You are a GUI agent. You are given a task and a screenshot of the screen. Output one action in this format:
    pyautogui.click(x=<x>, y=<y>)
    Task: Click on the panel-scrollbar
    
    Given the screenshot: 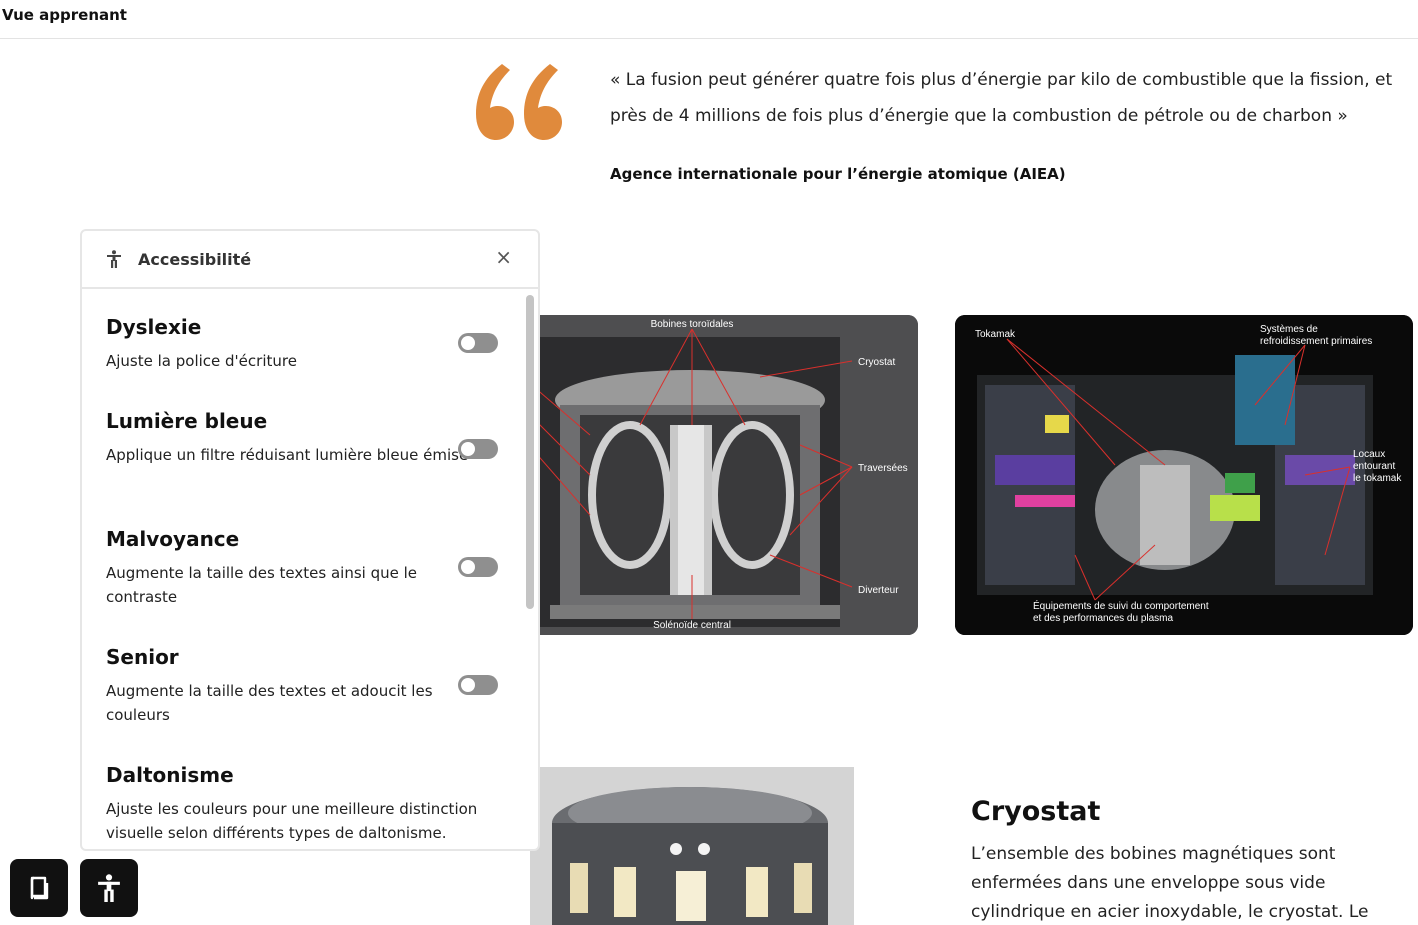 What is the action you would take?
    pyautogui.click(x=530, y=452)
    